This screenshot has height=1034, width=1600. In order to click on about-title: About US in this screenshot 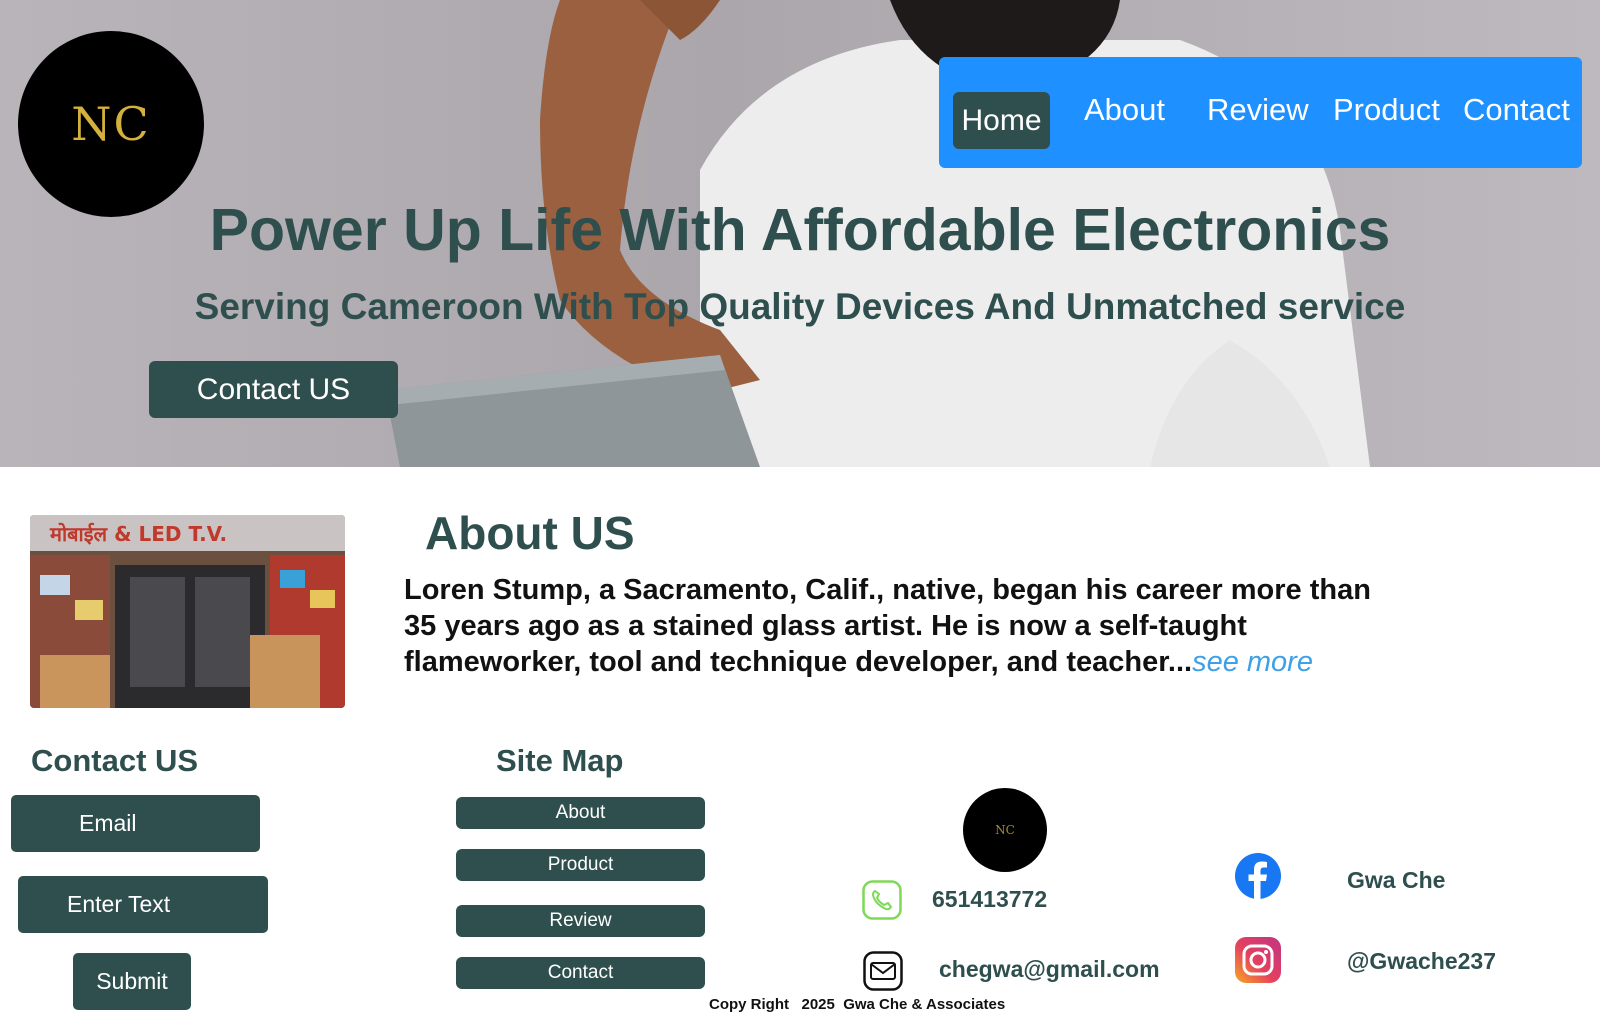, I will do `click(530, 533)`.